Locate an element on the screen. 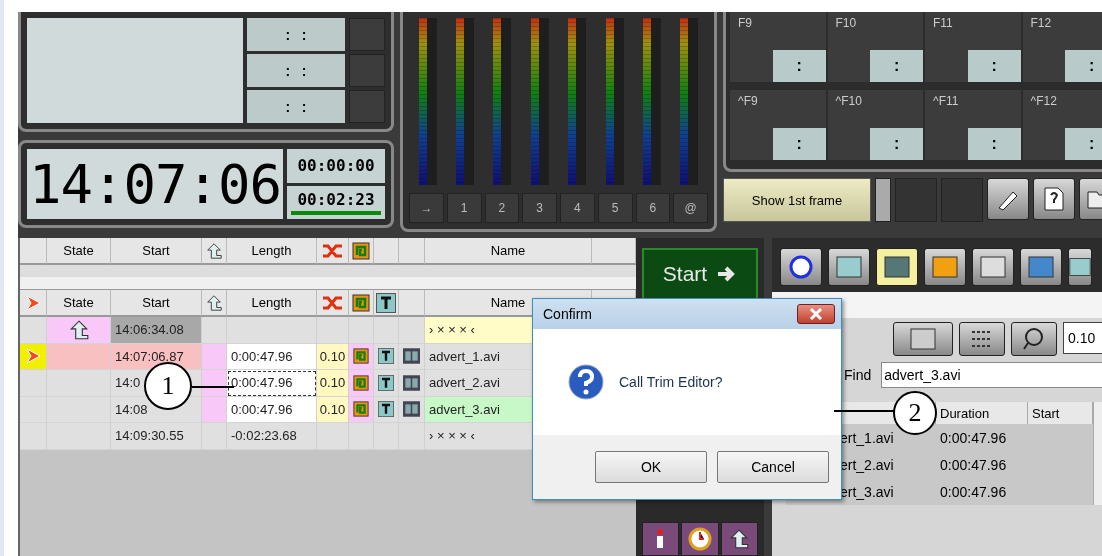  time-counter: 00:00:00 is located at coordinates (336, 166).